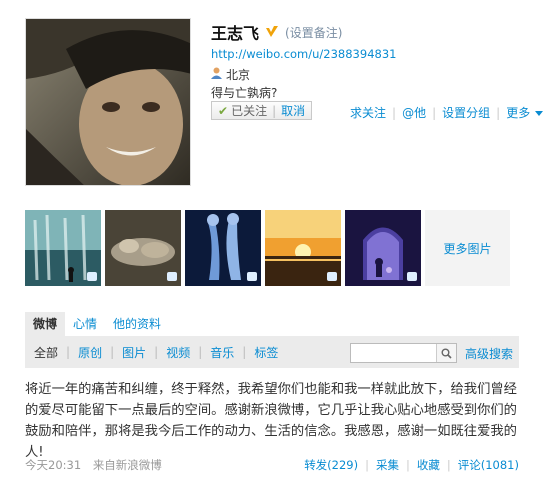  What do you see at coordinates (393, 353) in the screenshot?
I see `search-input` at bounding box center [393, 353].